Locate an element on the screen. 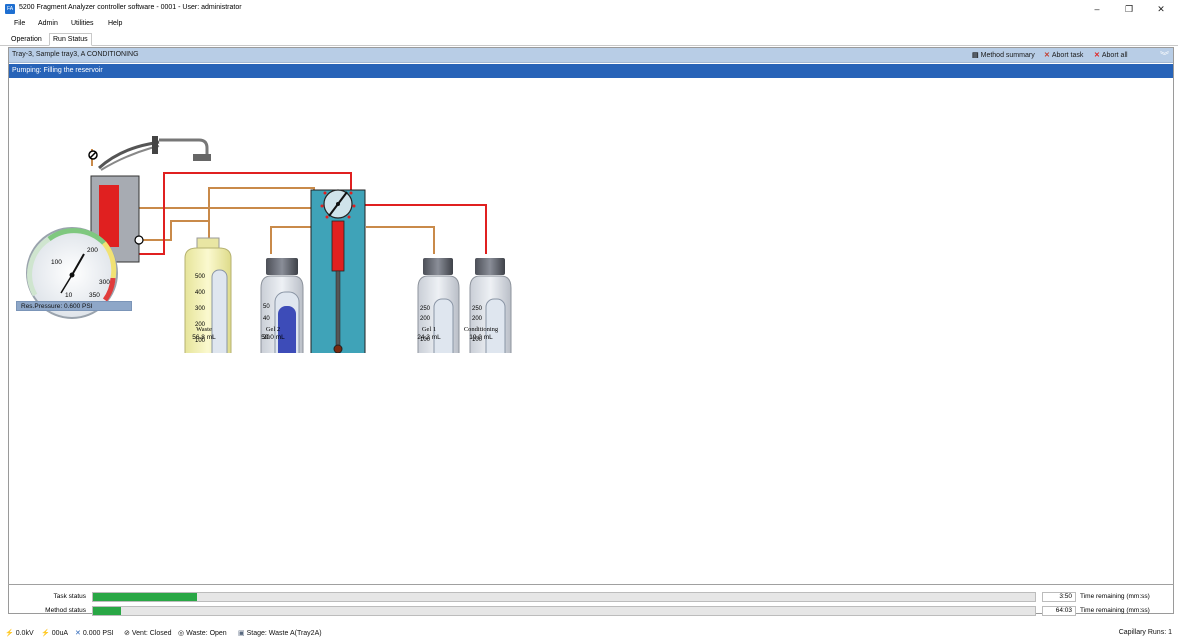 The height and width of the screenshot is (641, 1178). collapse-chevron-icon: ︾ is located at coordinates (1164, 55).